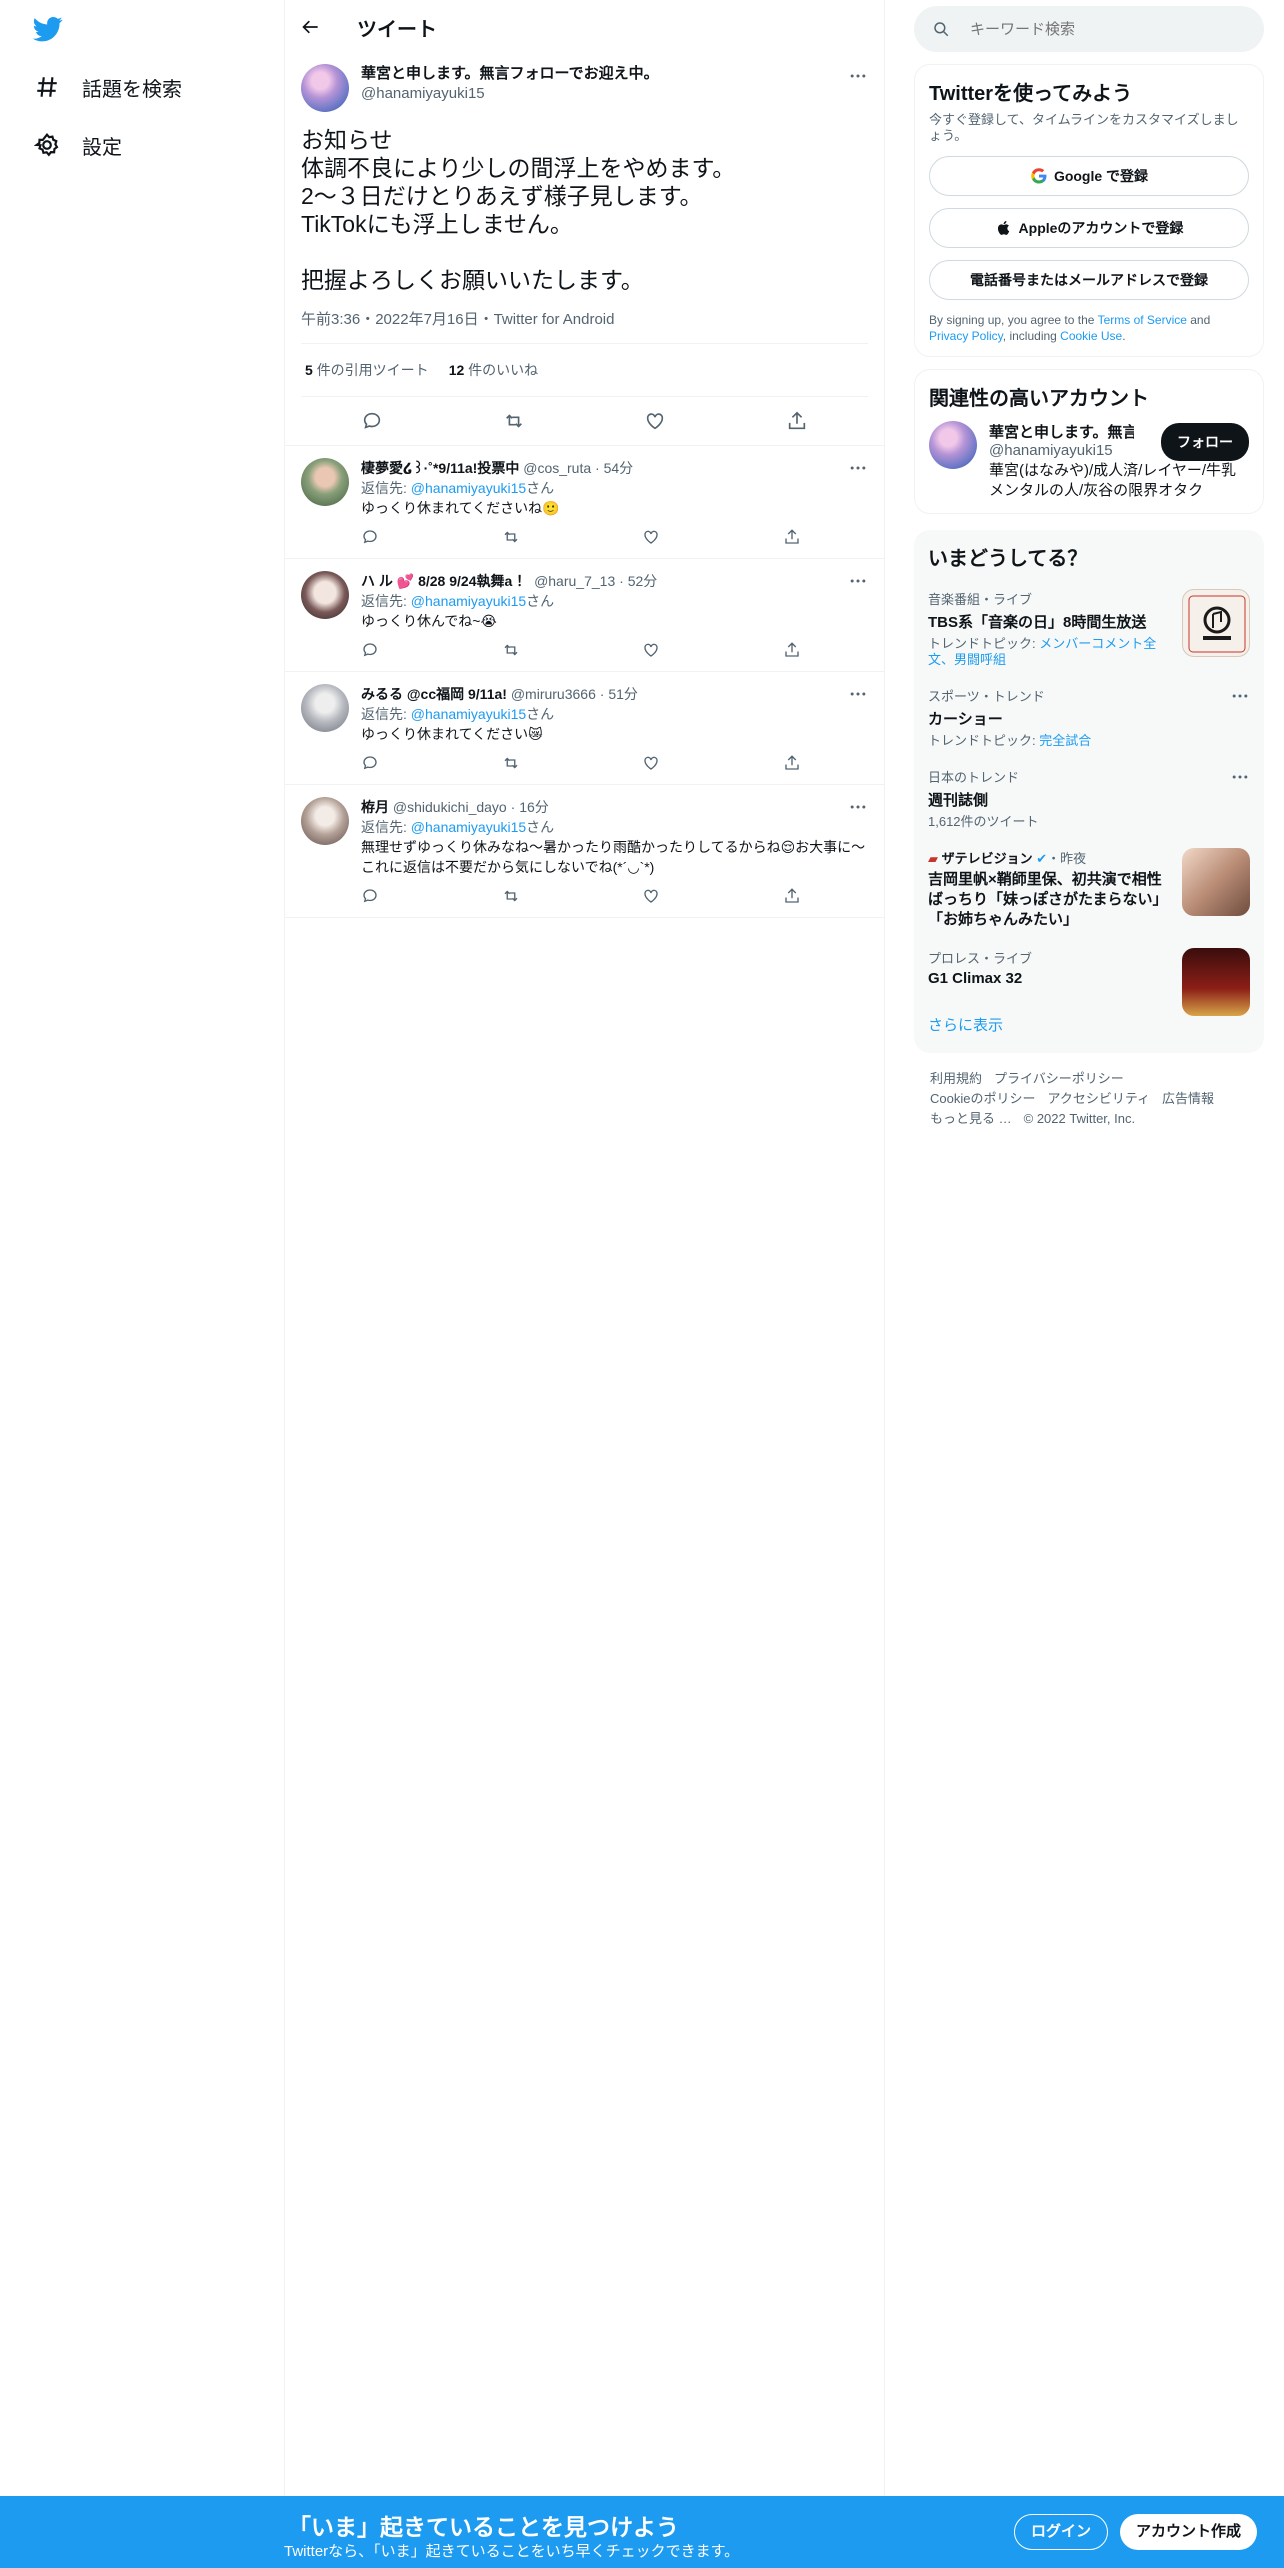 This screenshot has height=2568, width=1284. What do you see at coordinates (1061, 2532) in the screenshot?
I see `login-button: ログイン` at bounding box center [1061, 2532].